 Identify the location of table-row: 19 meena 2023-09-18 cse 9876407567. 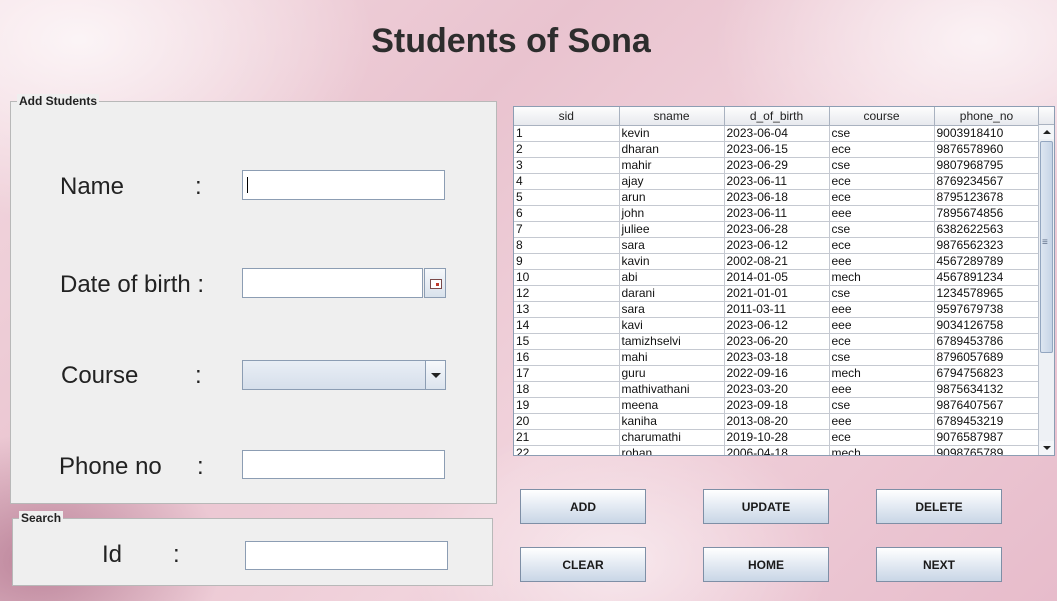
(777, 405).